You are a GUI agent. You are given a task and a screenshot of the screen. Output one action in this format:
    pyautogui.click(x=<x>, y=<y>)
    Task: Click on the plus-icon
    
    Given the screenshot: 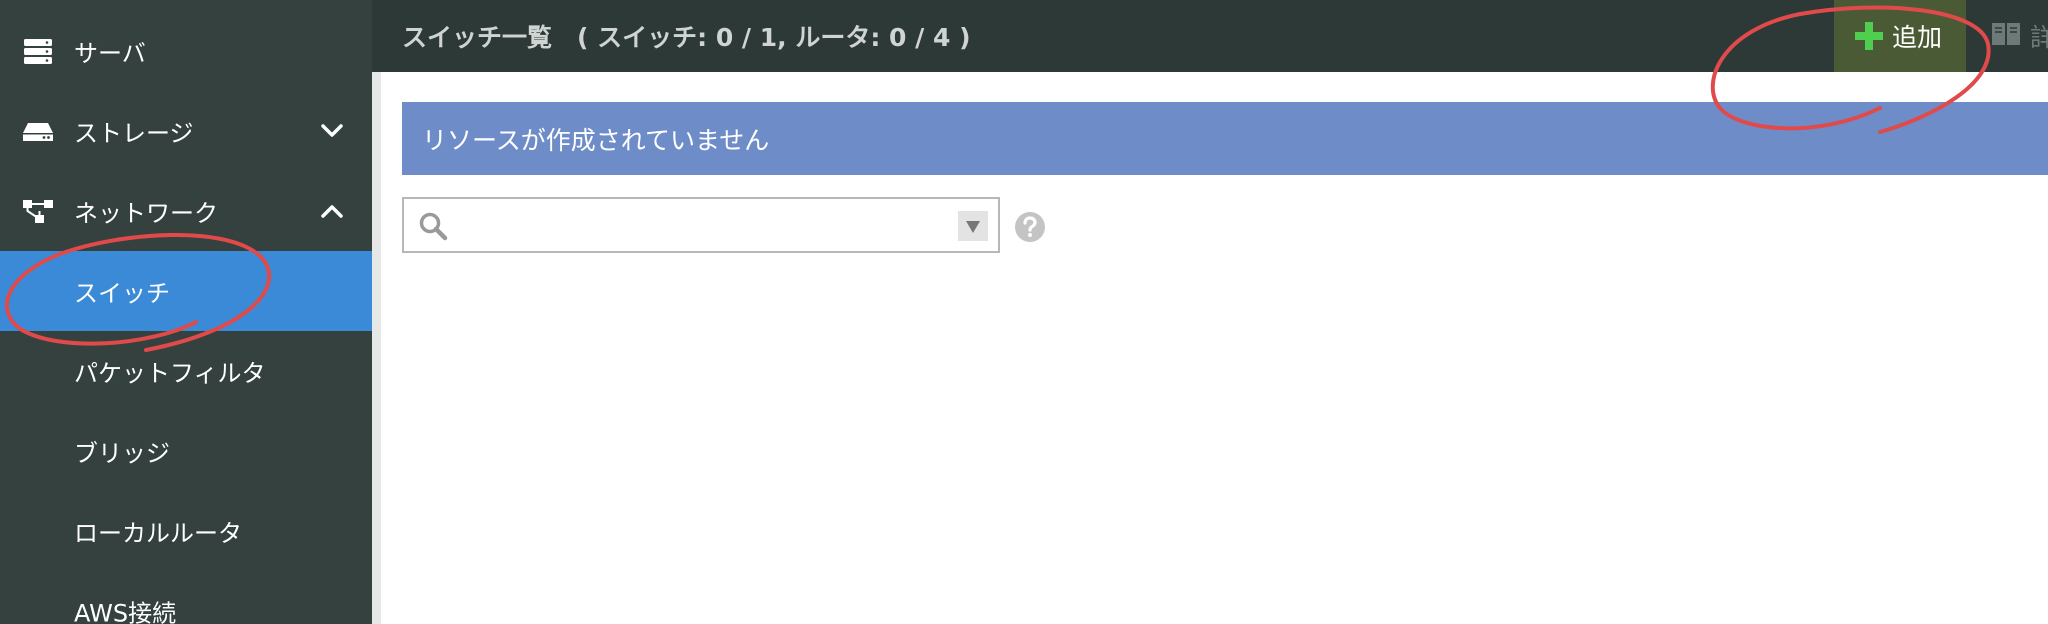 What is the action you would take?
    pyautogui.click(x=1869, y=36)
    